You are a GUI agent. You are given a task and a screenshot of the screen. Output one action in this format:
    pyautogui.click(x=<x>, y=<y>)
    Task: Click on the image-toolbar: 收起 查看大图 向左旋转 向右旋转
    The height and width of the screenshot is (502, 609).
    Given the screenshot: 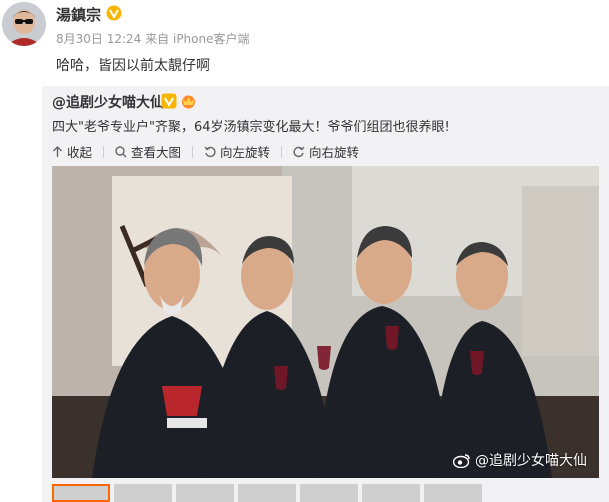 What is the action you would take?
    pyautogui.click(x=211, y=151)
    